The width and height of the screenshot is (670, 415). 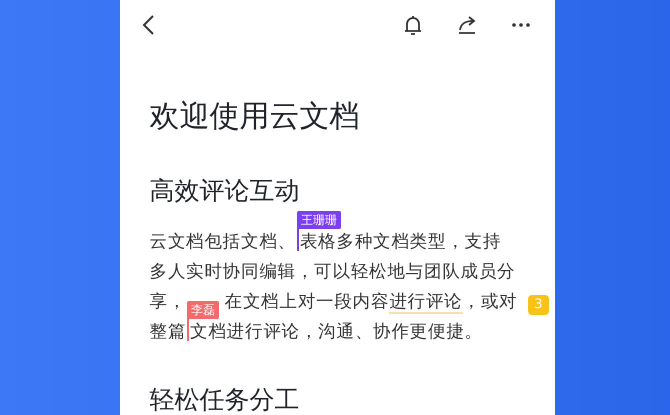 I want to click on document-title: 欢迎使用云文档, so click(x=255, y=117).